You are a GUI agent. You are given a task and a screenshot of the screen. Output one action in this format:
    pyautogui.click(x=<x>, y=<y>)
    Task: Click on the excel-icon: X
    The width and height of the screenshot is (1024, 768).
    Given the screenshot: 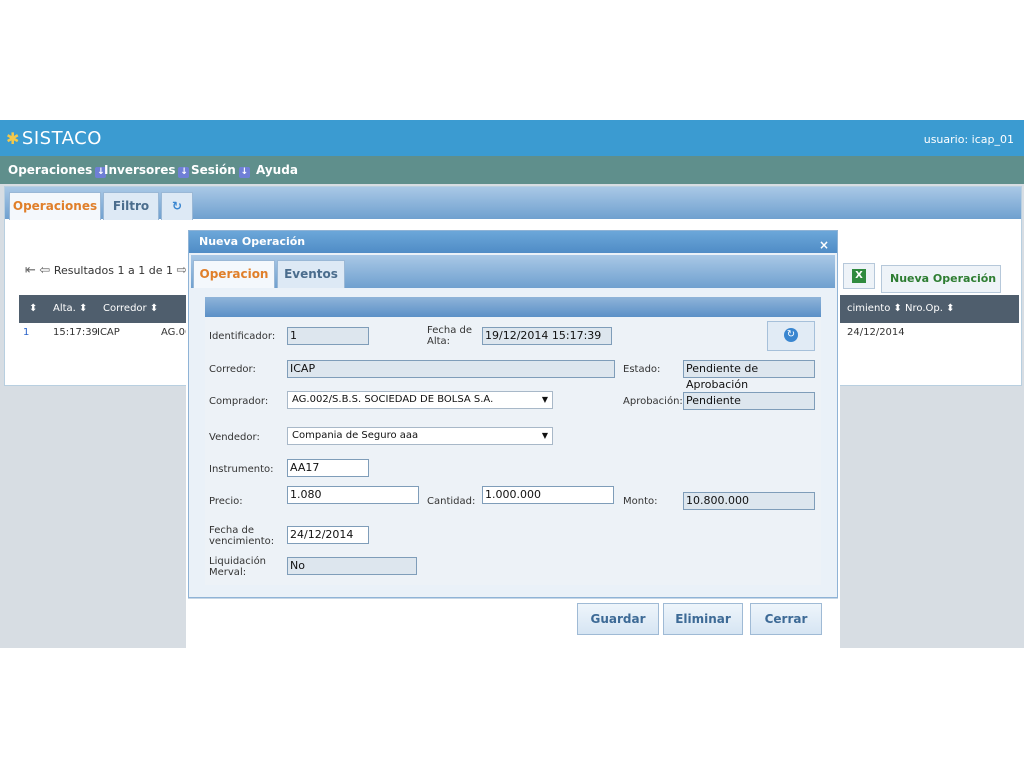 What is the action you would take?
    pyautogui.click(x=859, y=276)
    